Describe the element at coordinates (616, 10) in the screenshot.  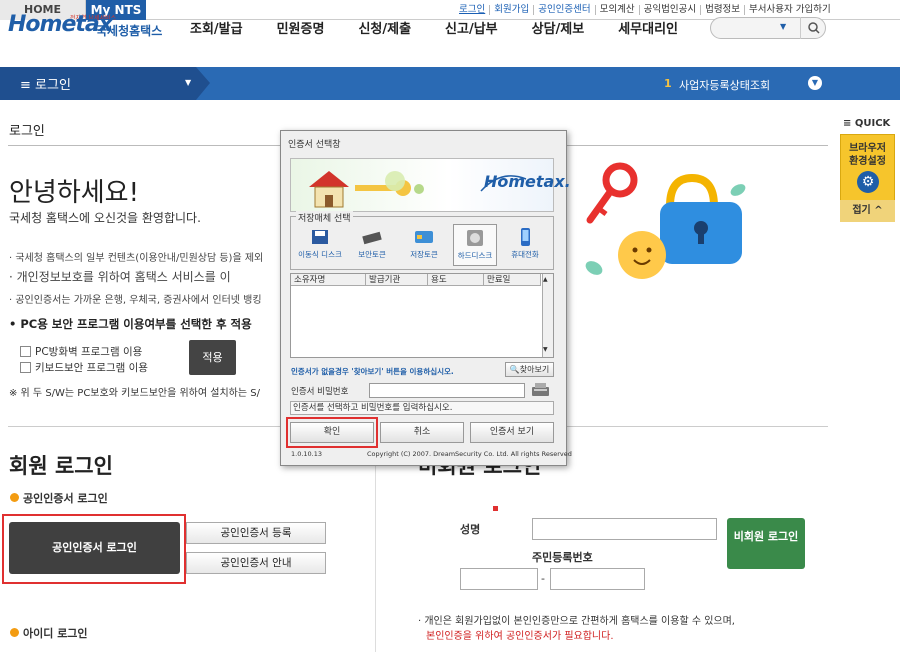
I see `utility-link-mock-calc: 모의계산` at that location.